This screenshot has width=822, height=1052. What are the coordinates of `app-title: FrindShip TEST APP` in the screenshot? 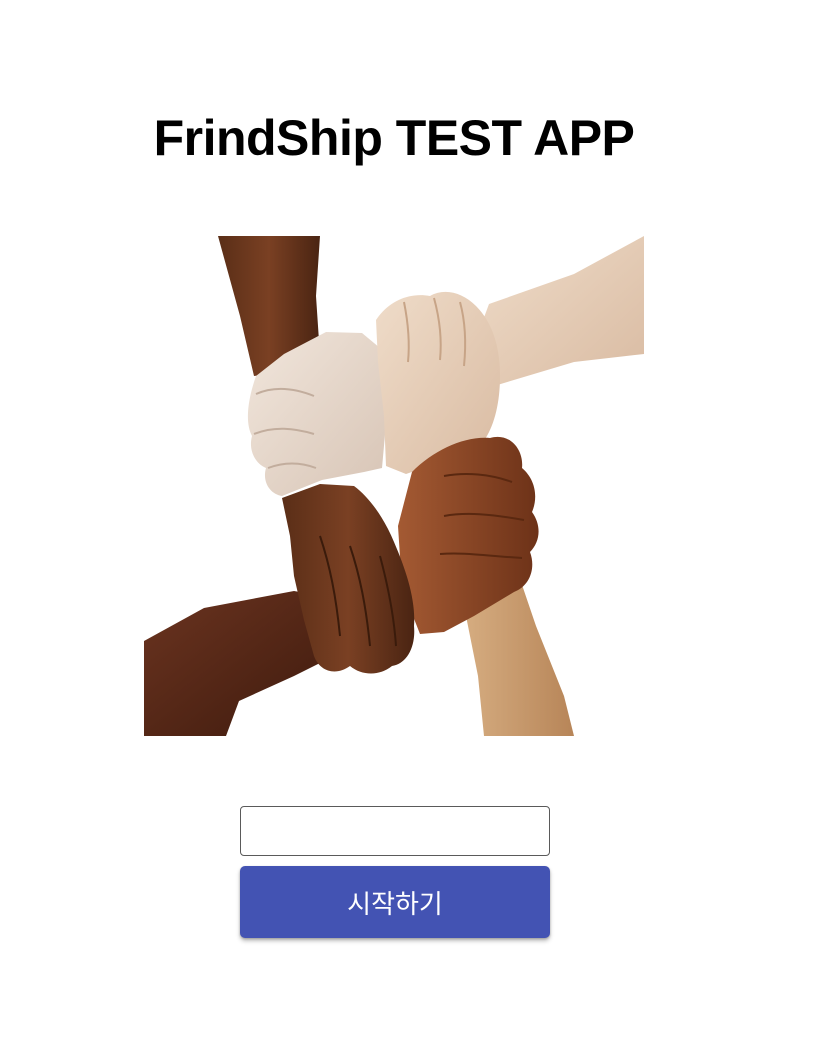 It's located at (394, 138).